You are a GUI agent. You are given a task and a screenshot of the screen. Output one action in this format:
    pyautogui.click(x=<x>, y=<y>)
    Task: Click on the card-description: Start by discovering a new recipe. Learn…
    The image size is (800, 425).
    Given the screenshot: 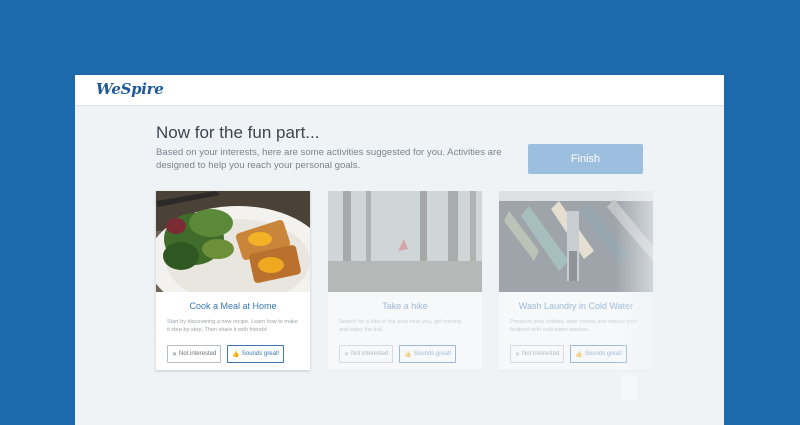 What is the action you would take?
    pyautogui.click(x=232, y=326)
    